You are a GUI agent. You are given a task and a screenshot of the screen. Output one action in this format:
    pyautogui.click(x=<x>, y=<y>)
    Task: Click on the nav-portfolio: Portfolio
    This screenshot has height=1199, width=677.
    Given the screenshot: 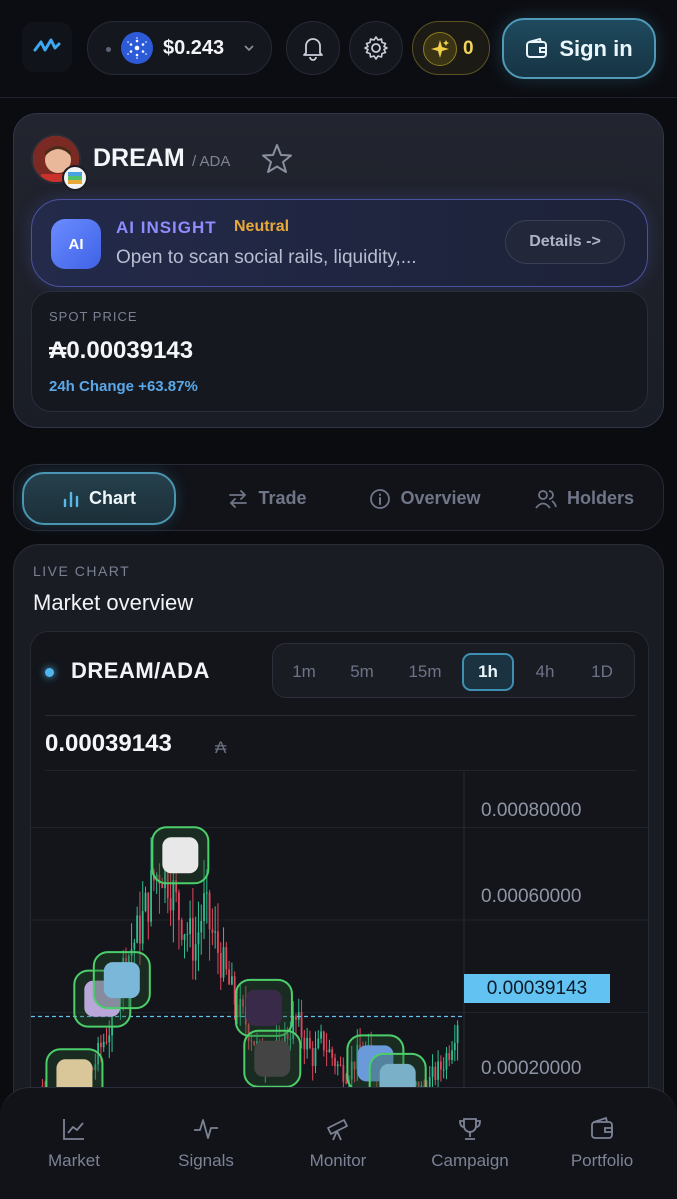 What is the action you would take?
    pyautogui.click(x=602, y=1143)
    